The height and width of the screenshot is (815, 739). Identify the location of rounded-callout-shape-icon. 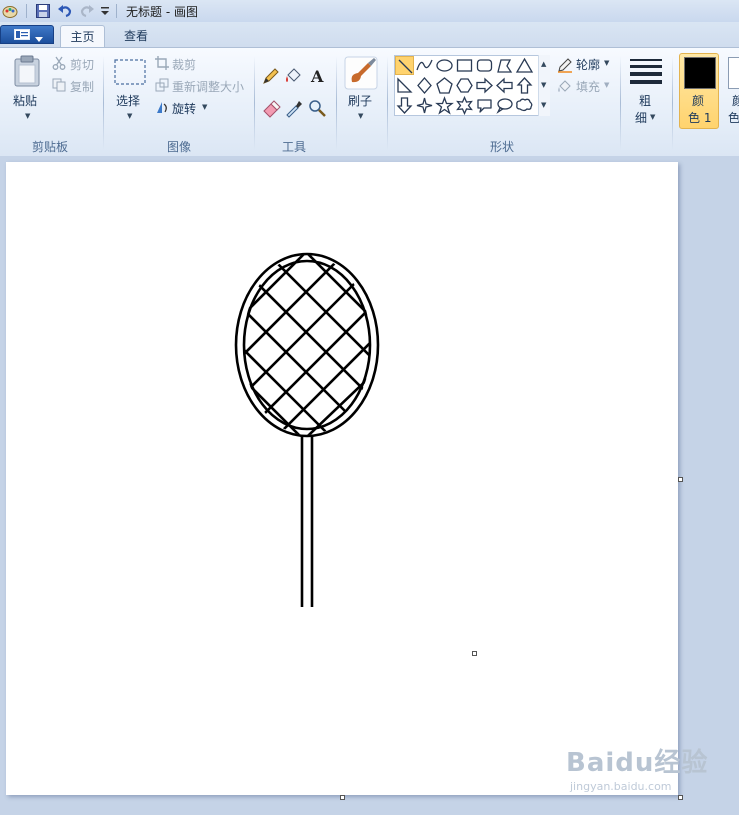
(484, 105).